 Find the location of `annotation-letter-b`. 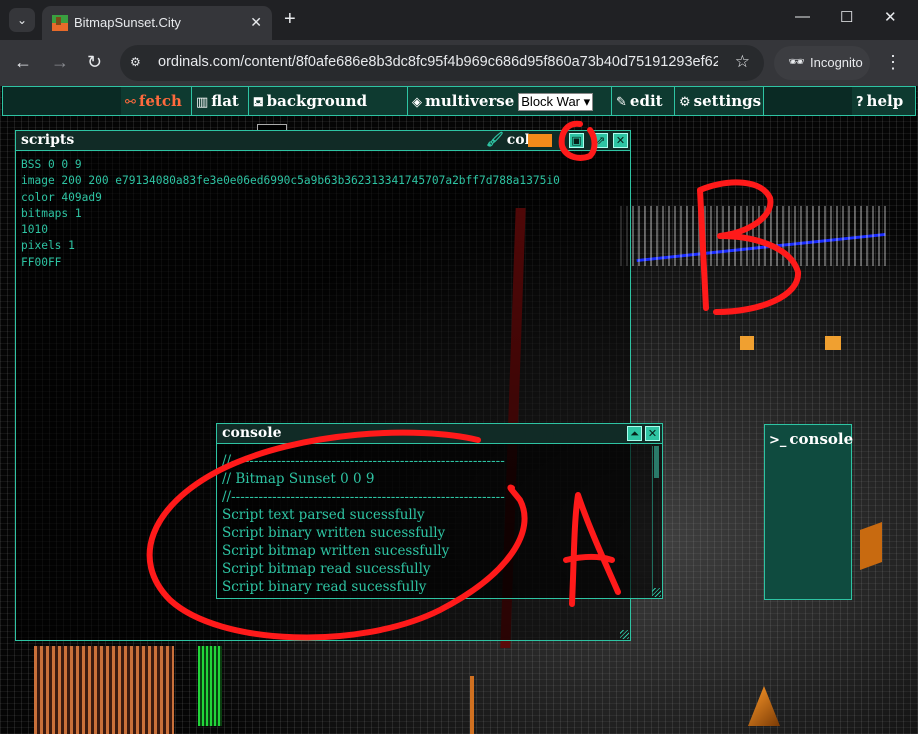

annotation-letter-b is located at coordinates (749, 247).